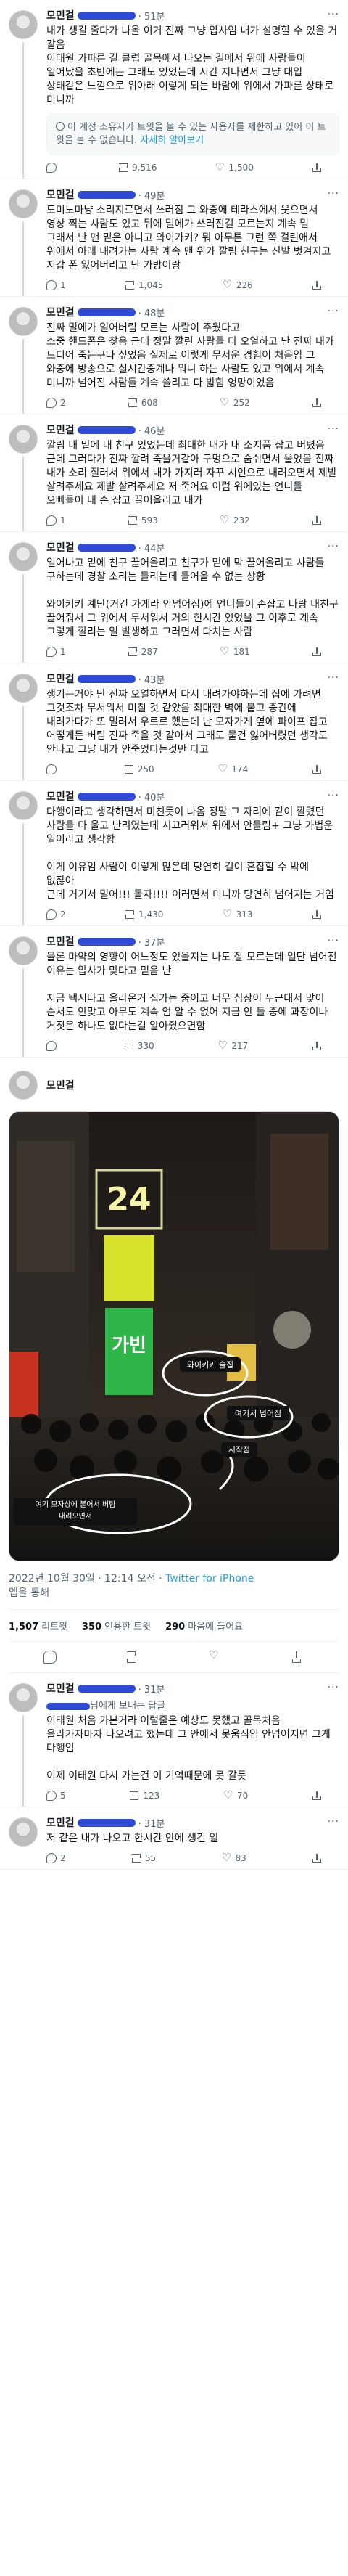 The height and width of the screenshot is (2576, 348). Describe the element at coordinates (50, 1657) in the screenshot. I see `reply-icon` at that location.